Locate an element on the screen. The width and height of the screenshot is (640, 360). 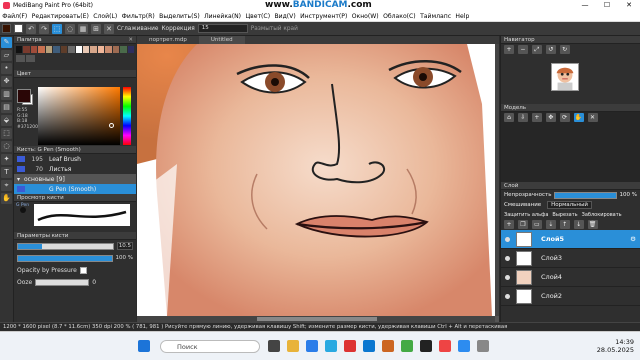
layer-row: Слой3 is located at coordinates (570, 258).